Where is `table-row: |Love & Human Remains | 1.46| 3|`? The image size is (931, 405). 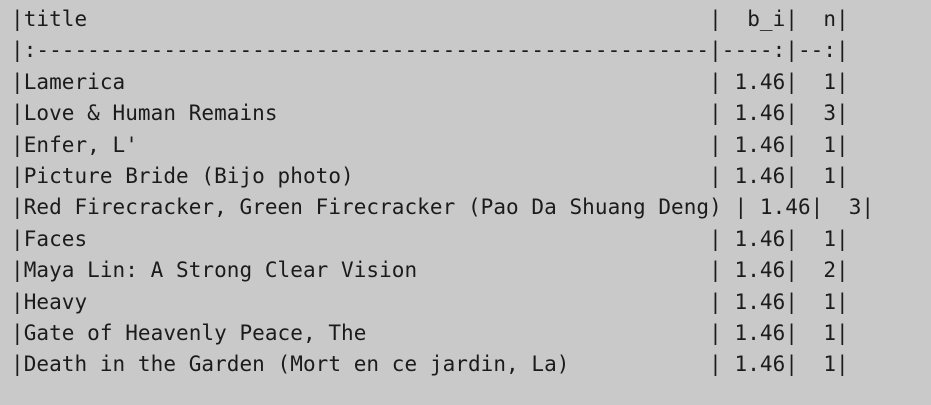 table-row: |Love & Human Remains | 1.46| 3| is located at coordinates (430, 113).